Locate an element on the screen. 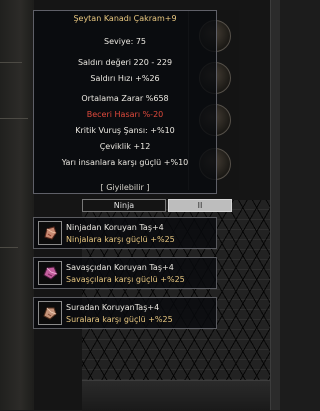 The width and height of the screenshot is (320, 411). item-level: Seviye: 75 is located at coordinates (125, 41).